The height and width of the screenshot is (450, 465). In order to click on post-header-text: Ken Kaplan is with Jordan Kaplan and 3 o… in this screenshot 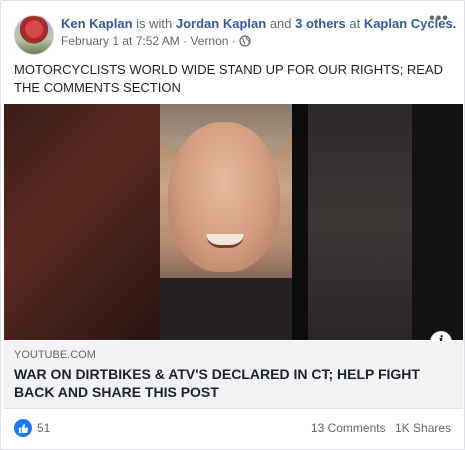, I will do `click(258, 33)`.